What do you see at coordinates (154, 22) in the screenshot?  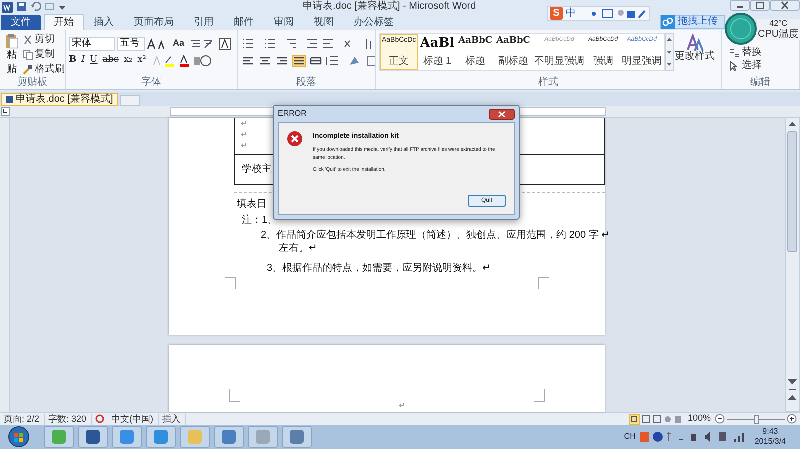 I see `ribbon-tab: 页面布局` at bounding box center [154, 22].